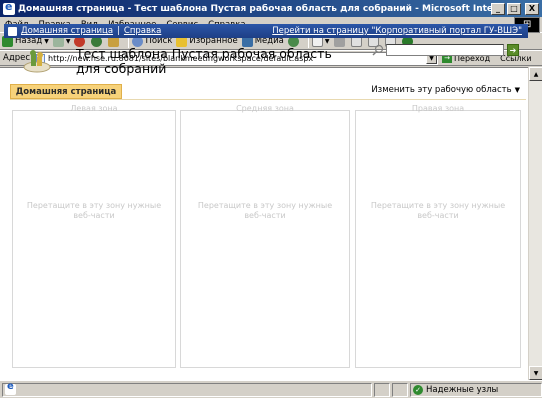 This screenshot has height=398, width=542. What do you see at coordinates (187, 389) in the screenshot?
I see `status-text-panel` at bounding box center [187, 389].